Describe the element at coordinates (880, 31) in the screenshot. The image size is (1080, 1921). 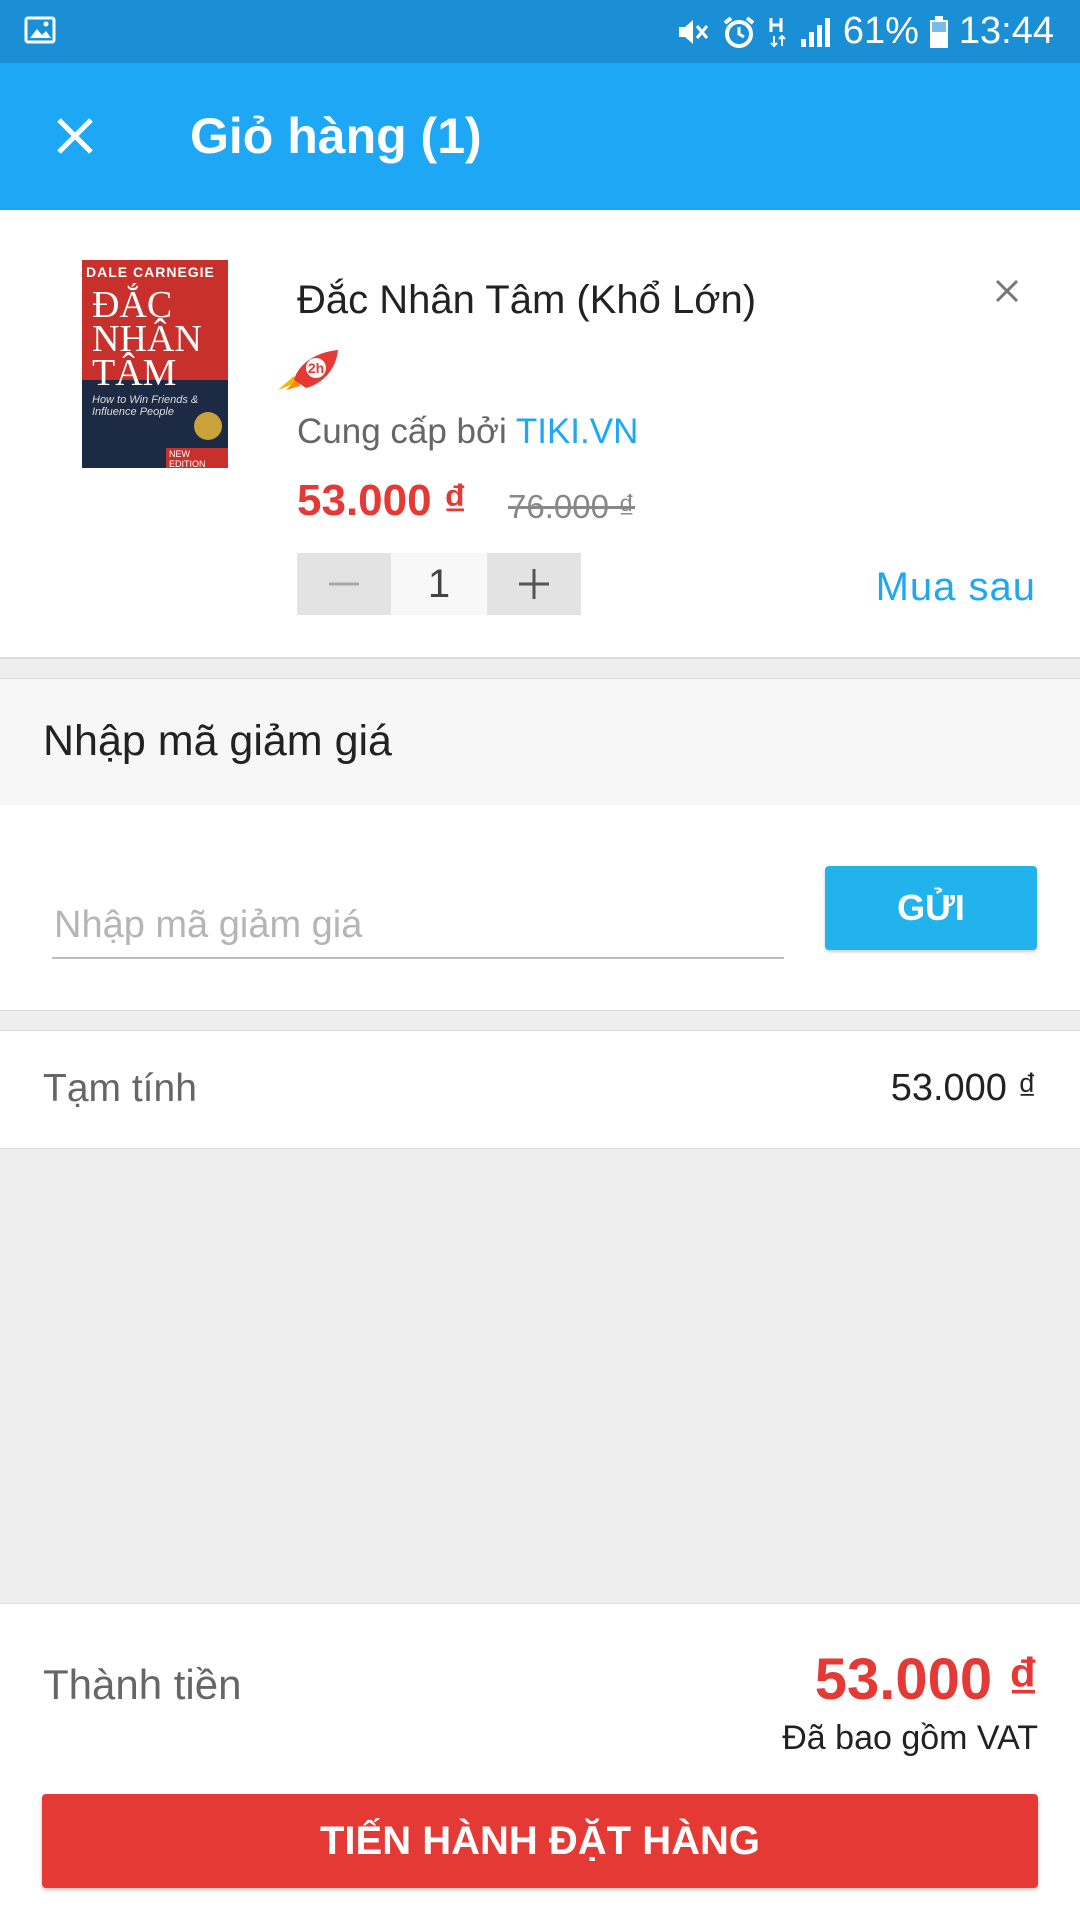
I see `battery-percent: 61%` at that location.